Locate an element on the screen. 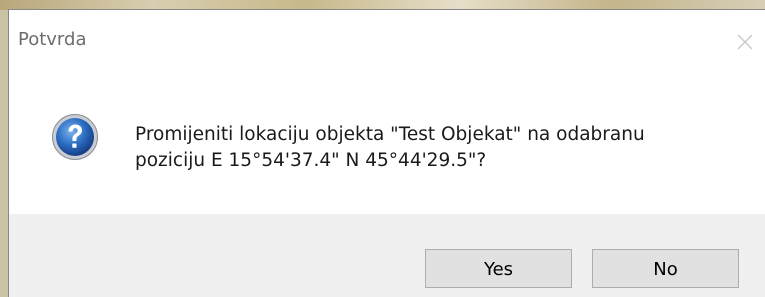 This screenshot has height=297, width=765. yes-button: Yes is located at coordinates (498, 268).